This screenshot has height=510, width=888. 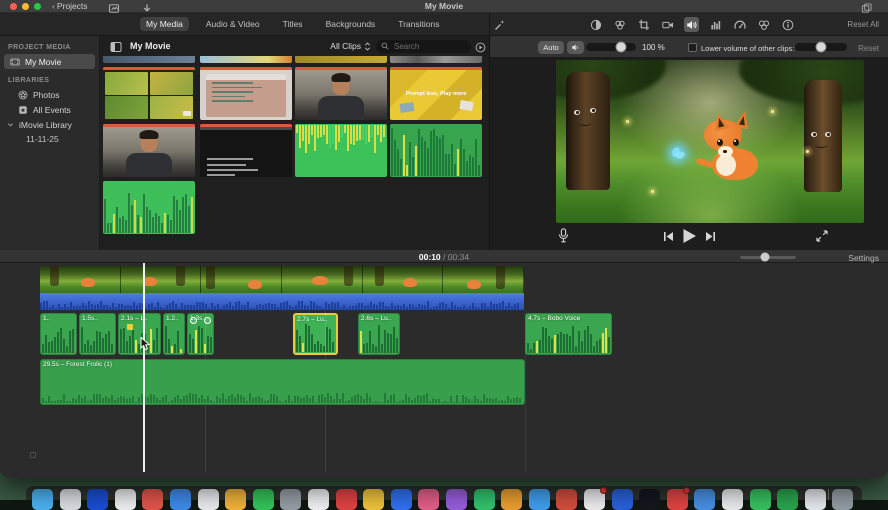 I want to click on film-icon, so click(x=15, y=62).